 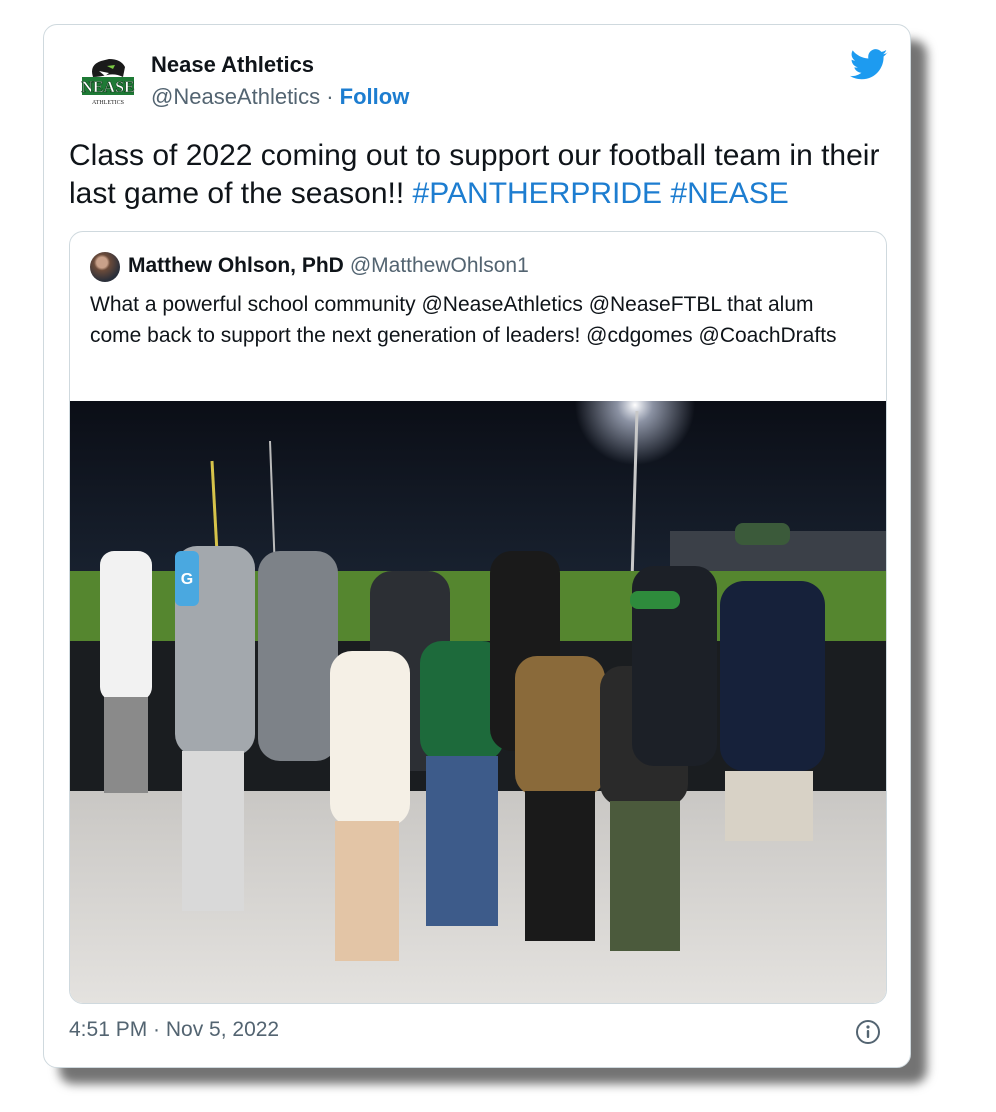 What do you see at coordinates (105, 267) in the screenshot?
I see `quoted-author-avatar` at bounding box center [105, 267].